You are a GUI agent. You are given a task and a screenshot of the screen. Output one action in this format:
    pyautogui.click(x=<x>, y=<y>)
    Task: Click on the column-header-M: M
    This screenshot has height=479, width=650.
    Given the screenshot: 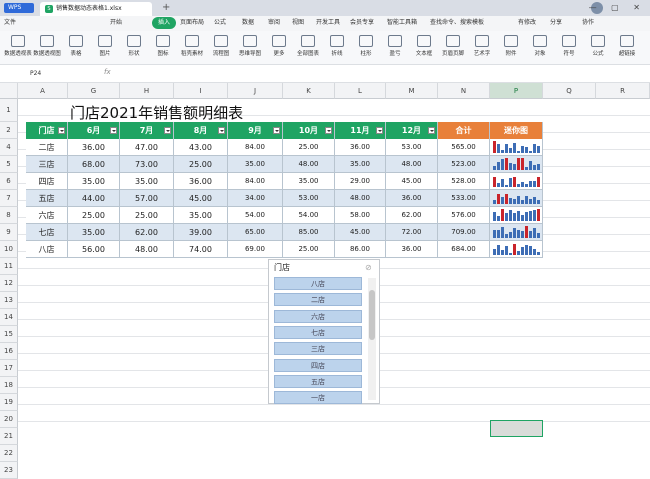 What is the action you would take?
    pyautogui.click(x=412, y=91)
    